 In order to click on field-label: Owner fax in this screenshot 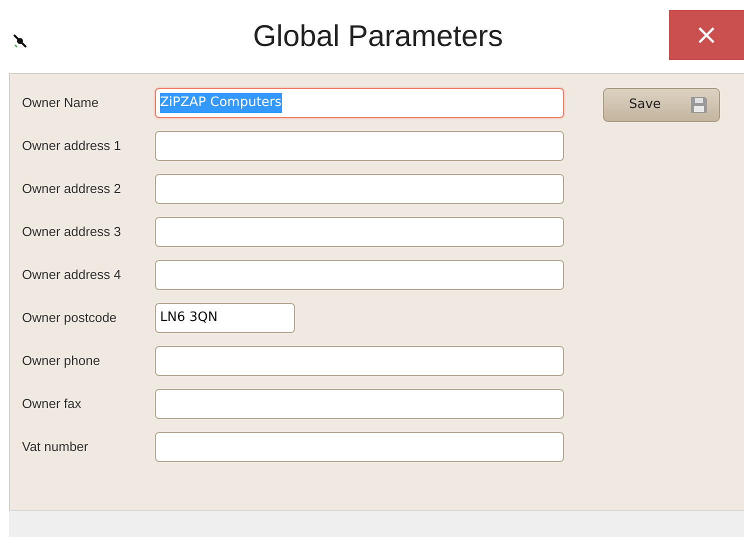, I will do `click(51, 404)`.